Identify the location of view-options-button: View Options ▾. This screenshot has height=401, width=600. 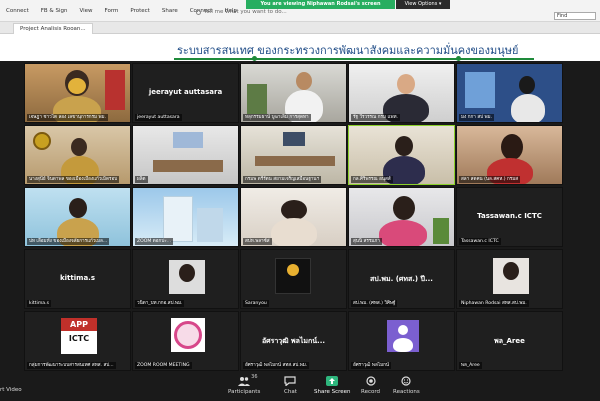
(423, 4).